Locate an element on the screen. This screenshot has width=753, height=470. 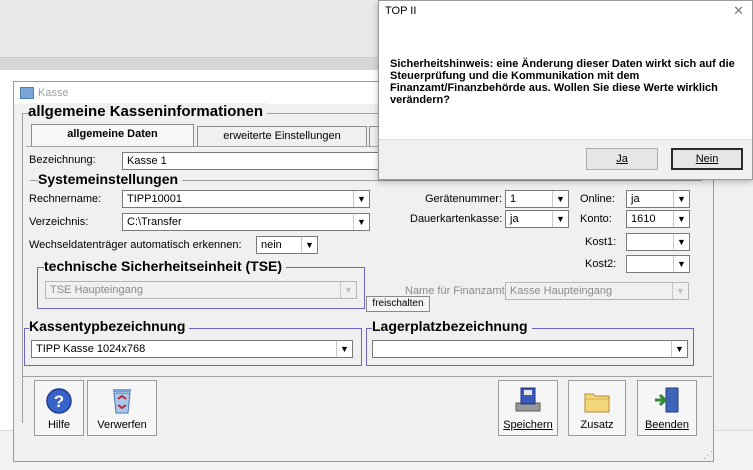
speichern-button: Speichern is located at coordinates (528, 408).